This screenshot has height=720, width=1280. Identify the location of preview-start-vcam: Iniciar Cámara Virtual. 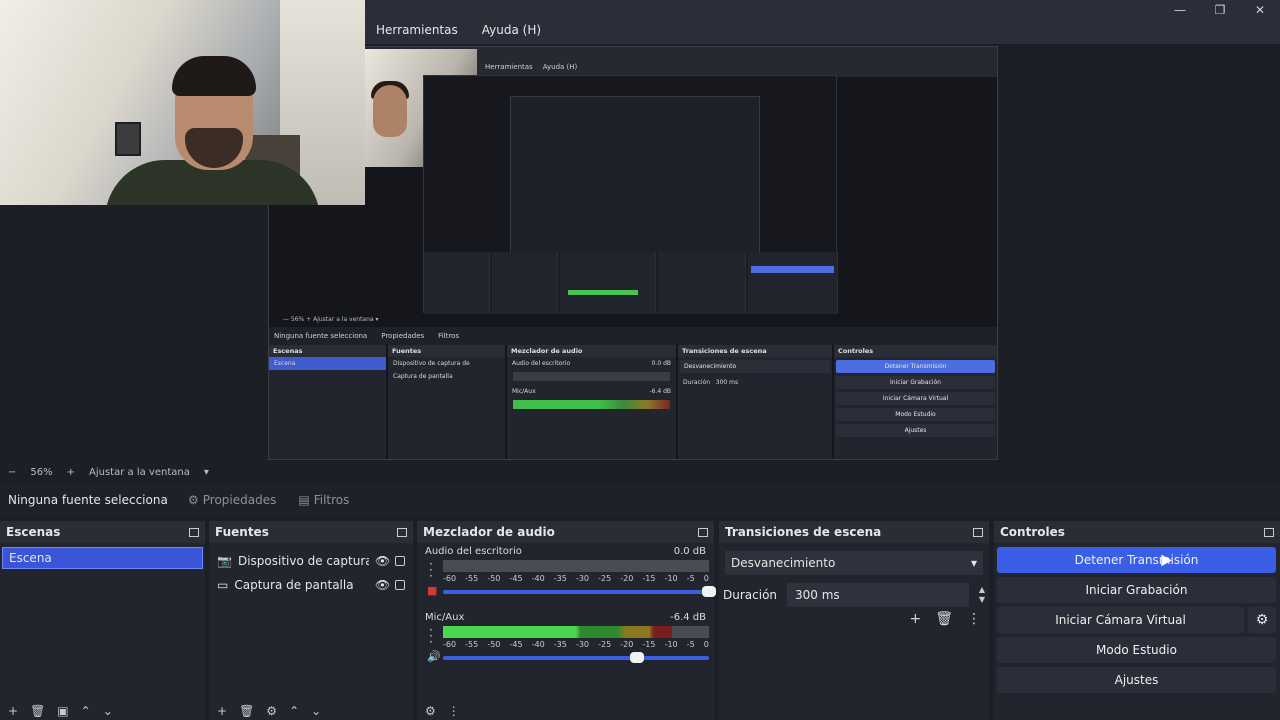
(915, 398).